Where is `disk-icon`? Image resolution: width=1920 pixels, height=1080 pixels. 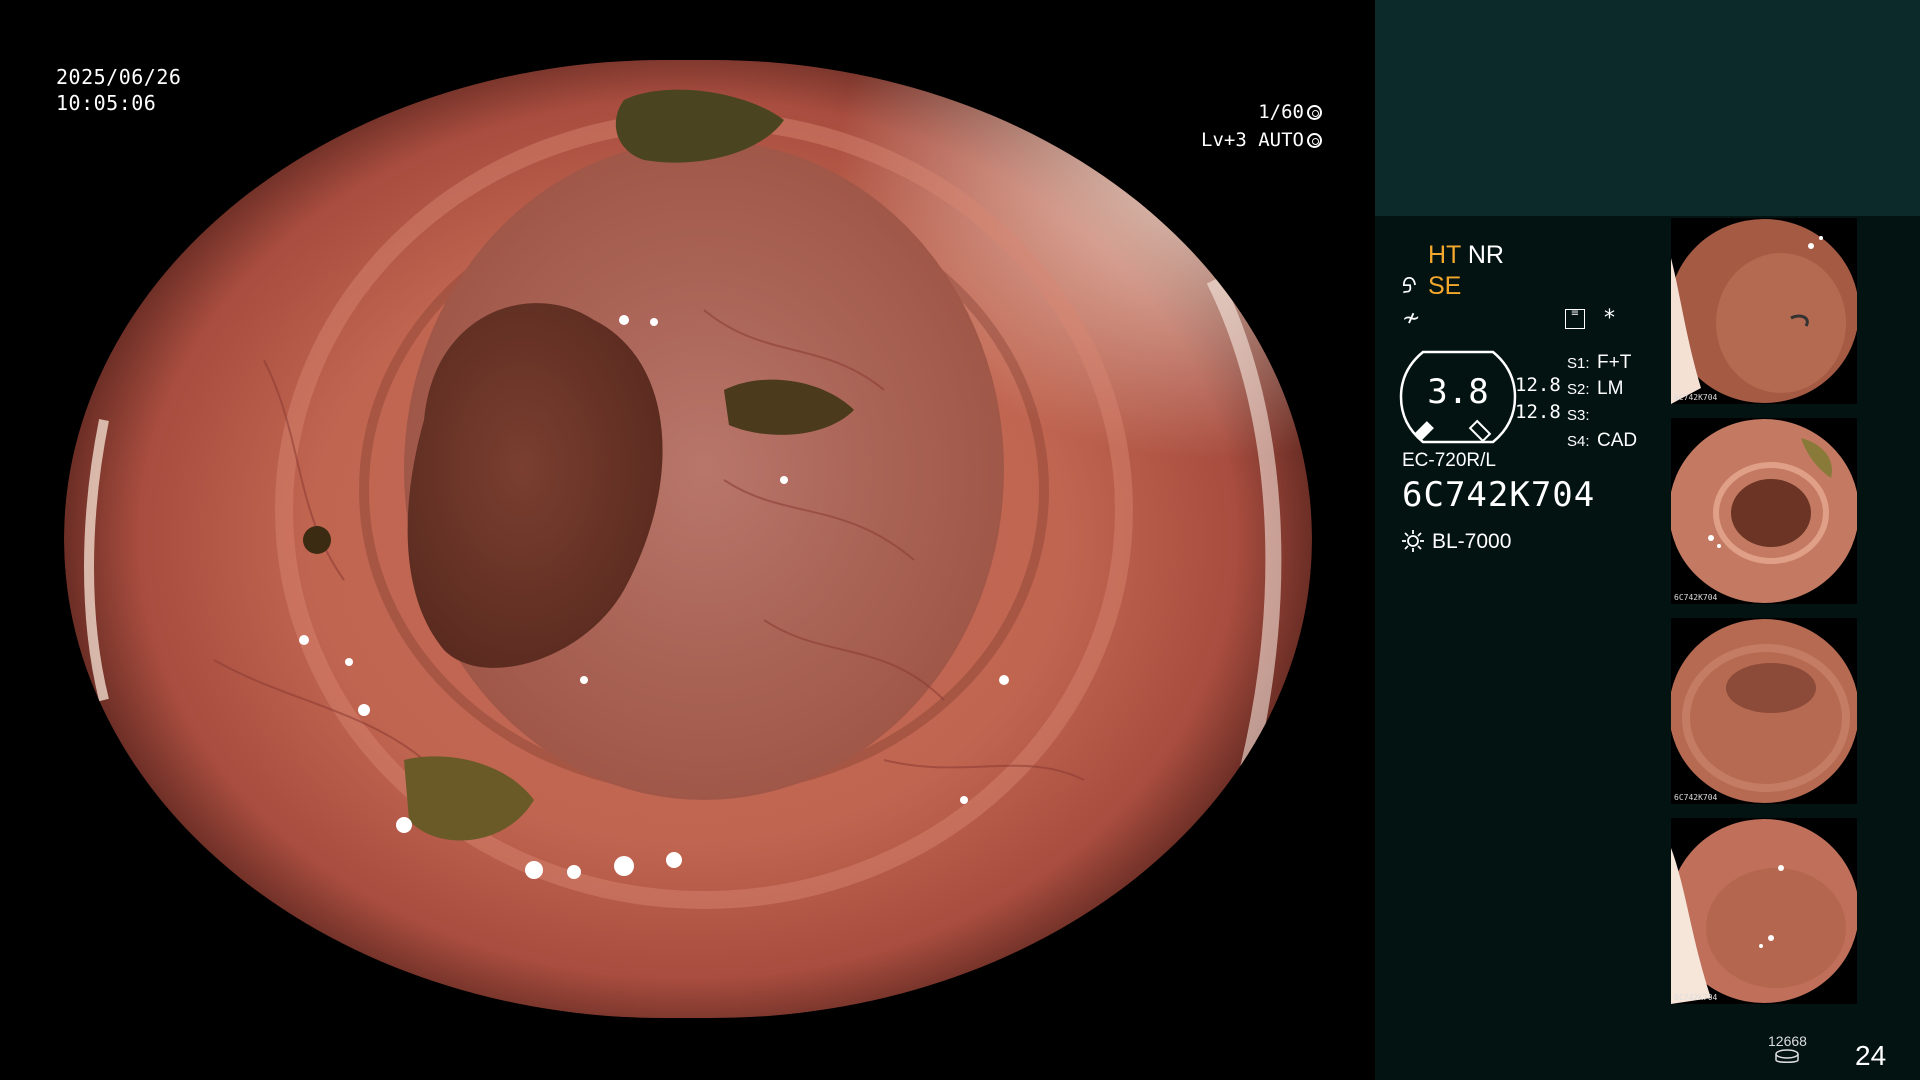 disk-icon is located at coordinates (1787, 1056).